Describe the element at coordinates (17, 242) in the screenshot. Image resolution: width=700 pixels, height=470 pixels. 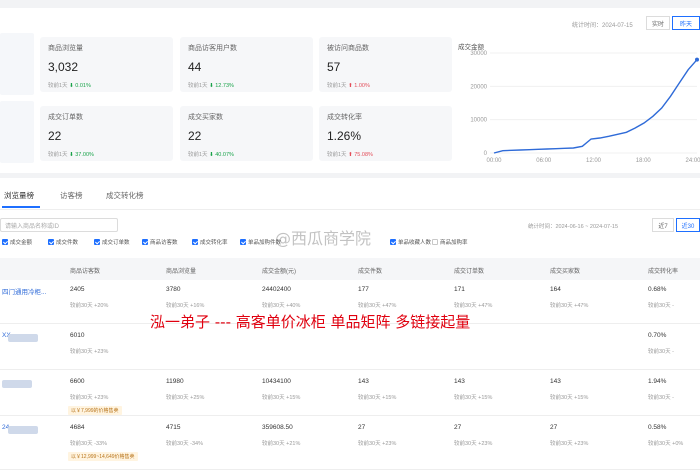
I see `checkbox-item: 成交金额` at that location.